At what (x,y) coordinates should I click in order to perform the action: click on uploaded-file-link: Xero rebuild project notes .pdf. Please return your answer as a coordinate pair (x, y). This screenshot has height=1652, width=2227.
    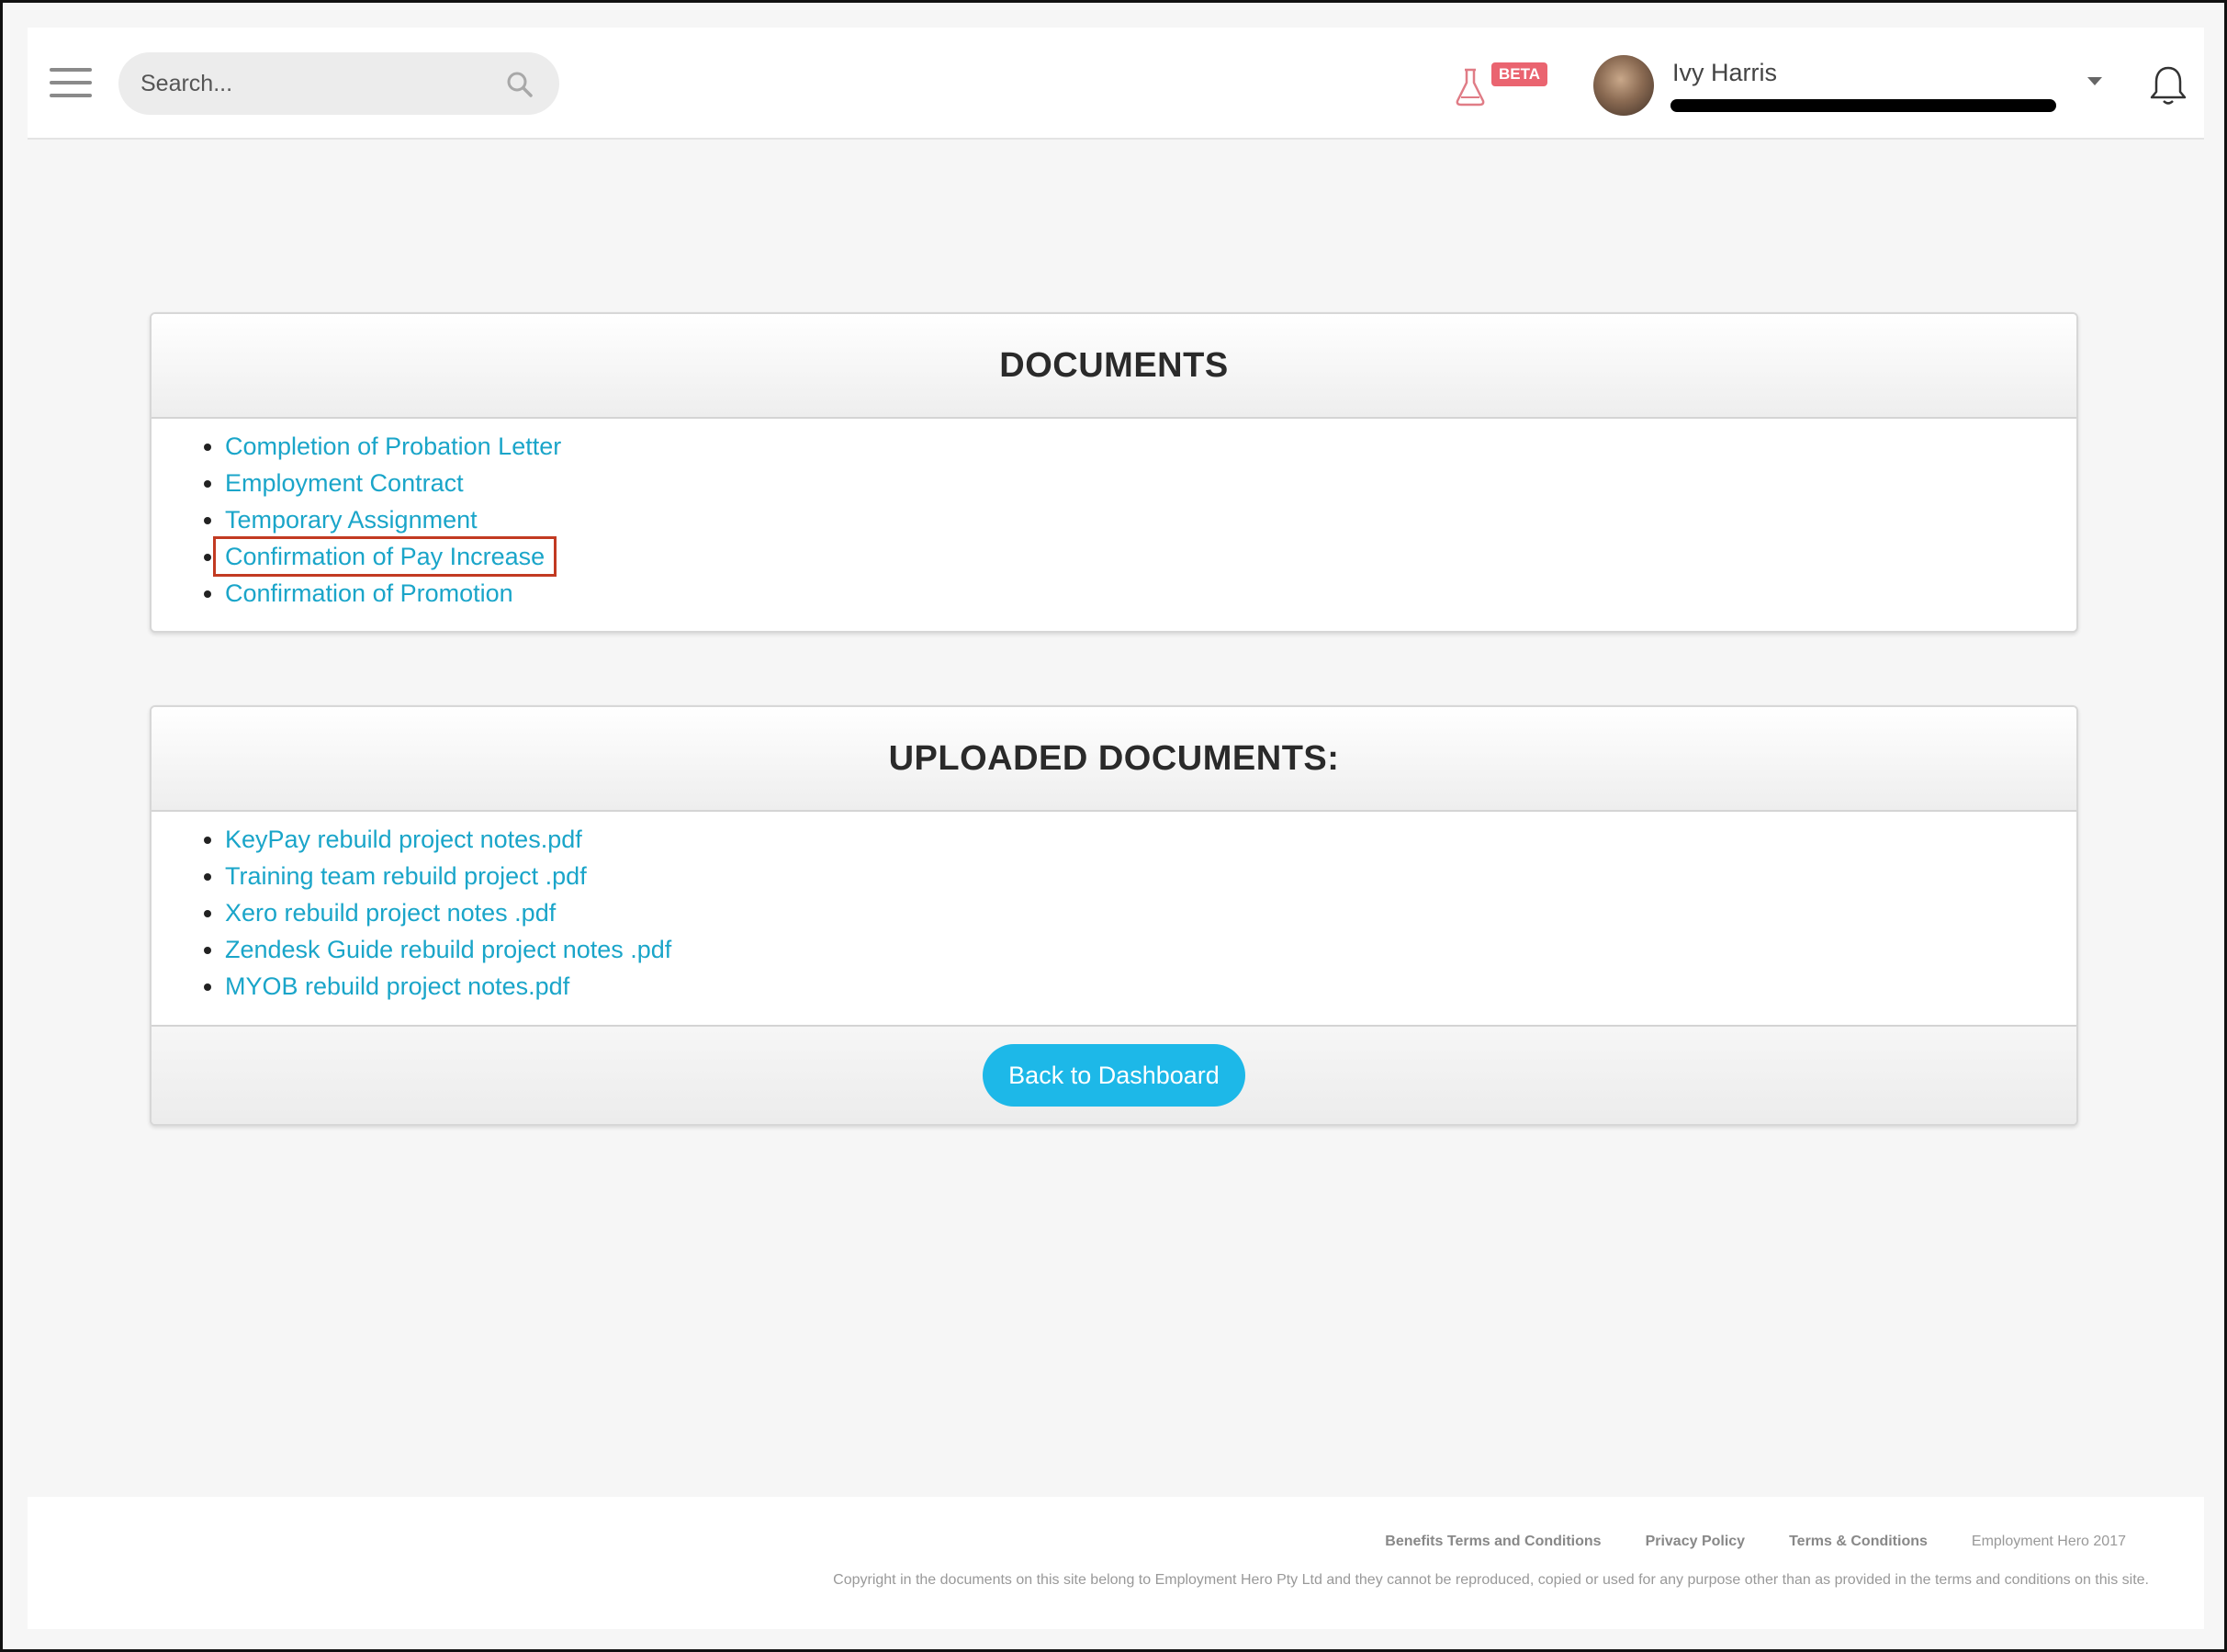
    Looking at the image, I should click on (390, 913).